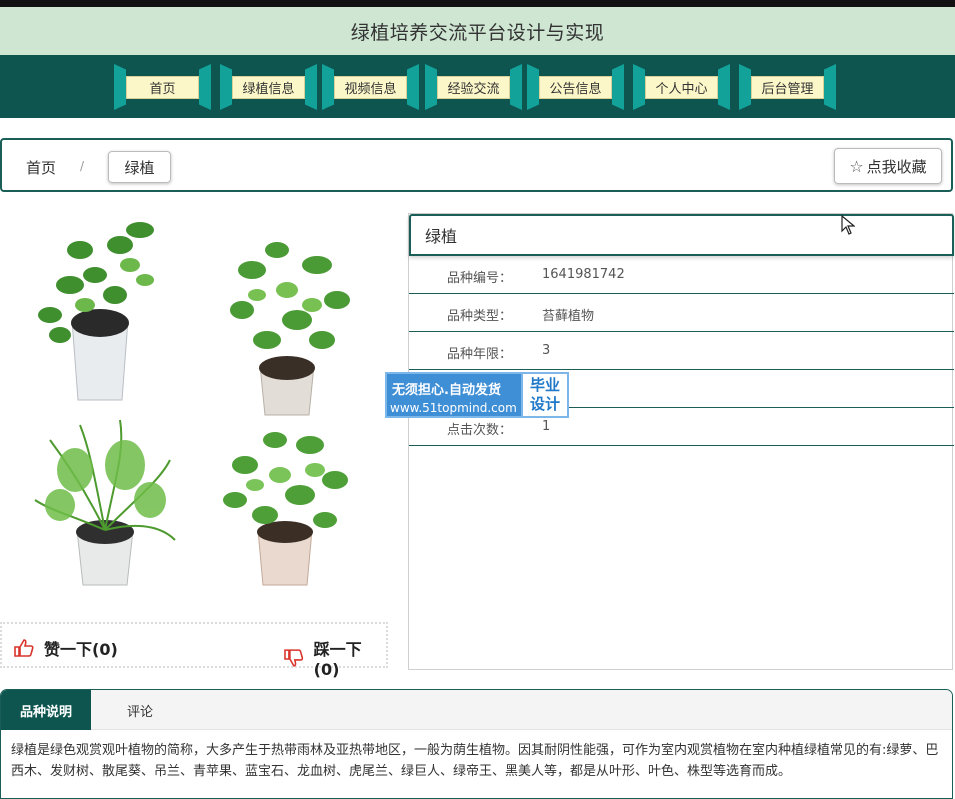 This screenshot has height=799, width=955. I want to click on header-band: 绿植培养交流平台设计与实现, so click(477, 31).